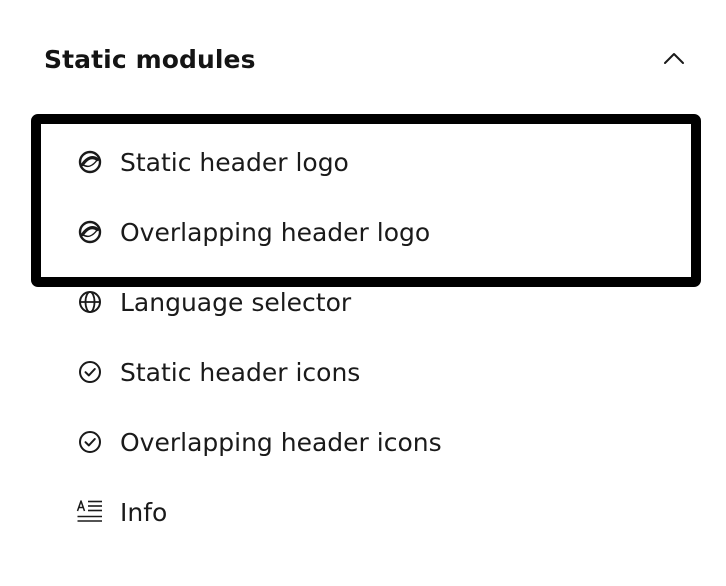  I want to click on section-title: Static modules, so click(150, 59).